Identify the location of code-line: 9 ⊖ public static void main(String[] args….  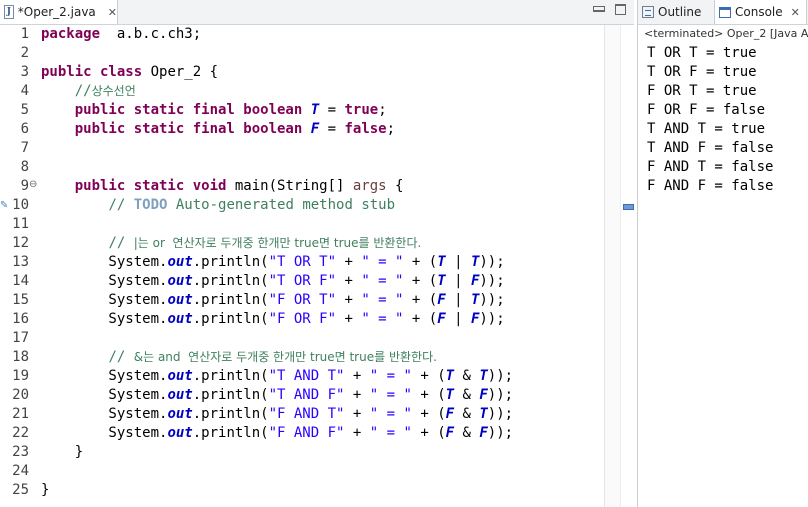
(302, 186).